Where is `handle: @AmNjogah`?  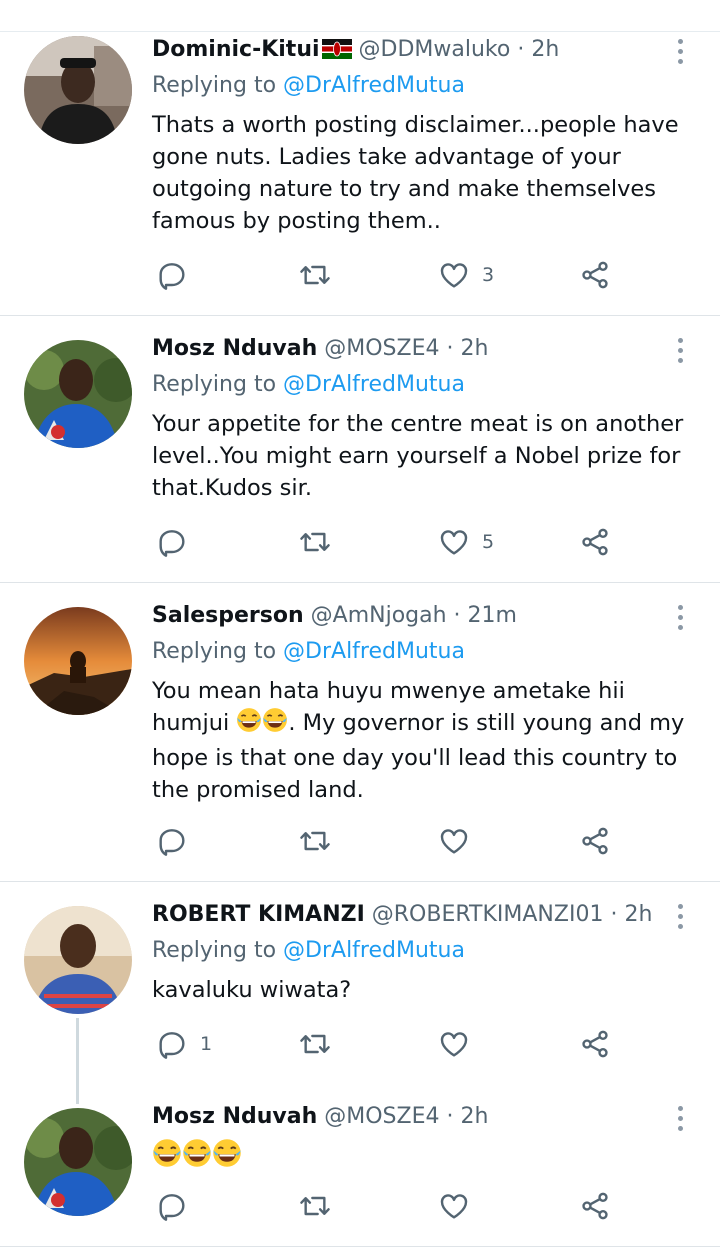
handle: @AmNjogah is located at coordinates (379, 615).